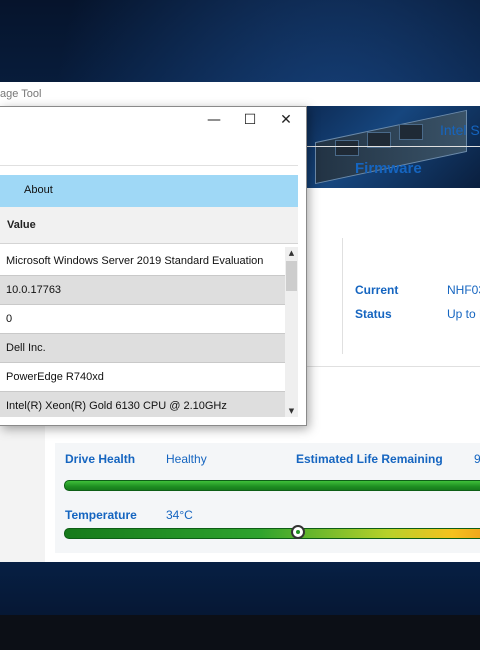  Describe the element at coordinates (179, 515) in the screenshot. I see `temperature-value: 34°C` at that location.